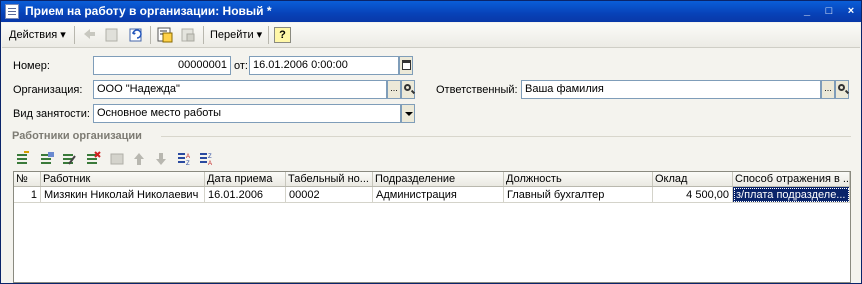 This screenshot has width=862, height=284. I want to click on responsible-open-button, so click(842, 89).